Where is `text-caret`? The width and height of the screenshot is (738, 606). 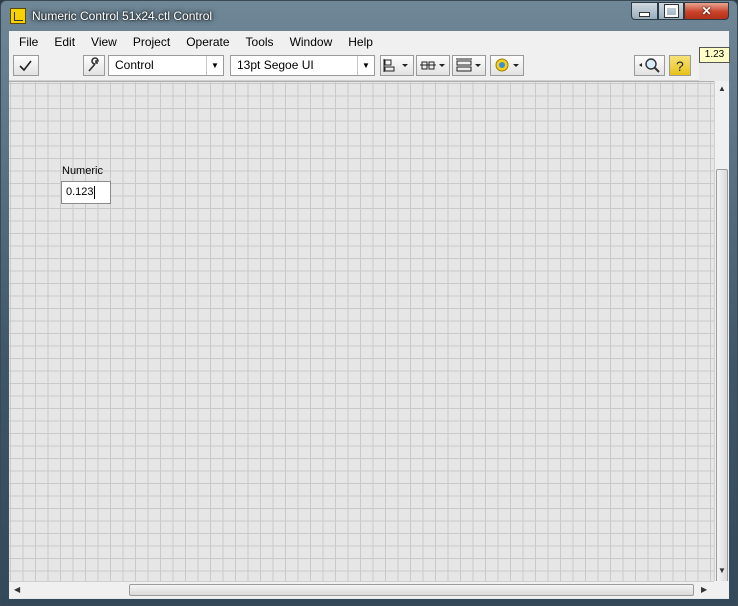 text-caret is located at coordinates (94, 192).